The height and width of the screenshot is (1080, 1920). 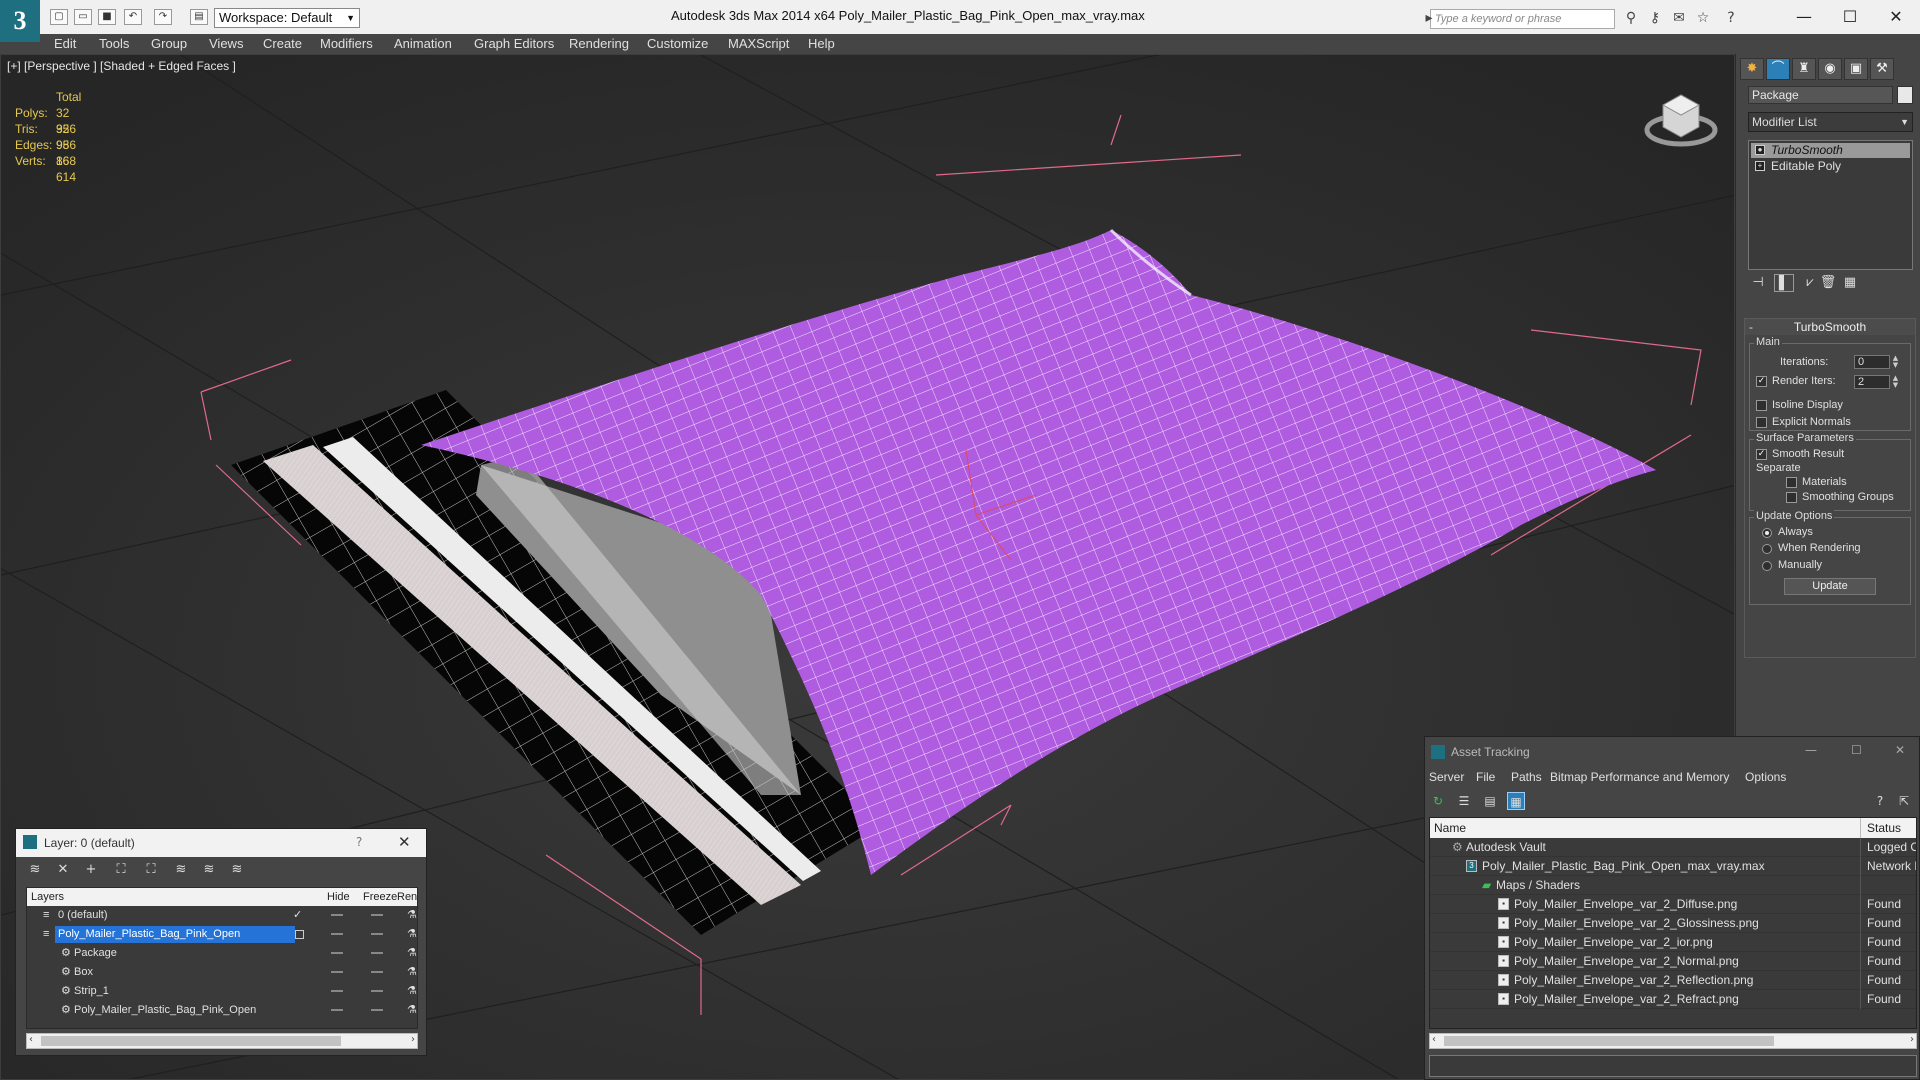 I want to click on menu-group: Group, so click(x=169, y=43).